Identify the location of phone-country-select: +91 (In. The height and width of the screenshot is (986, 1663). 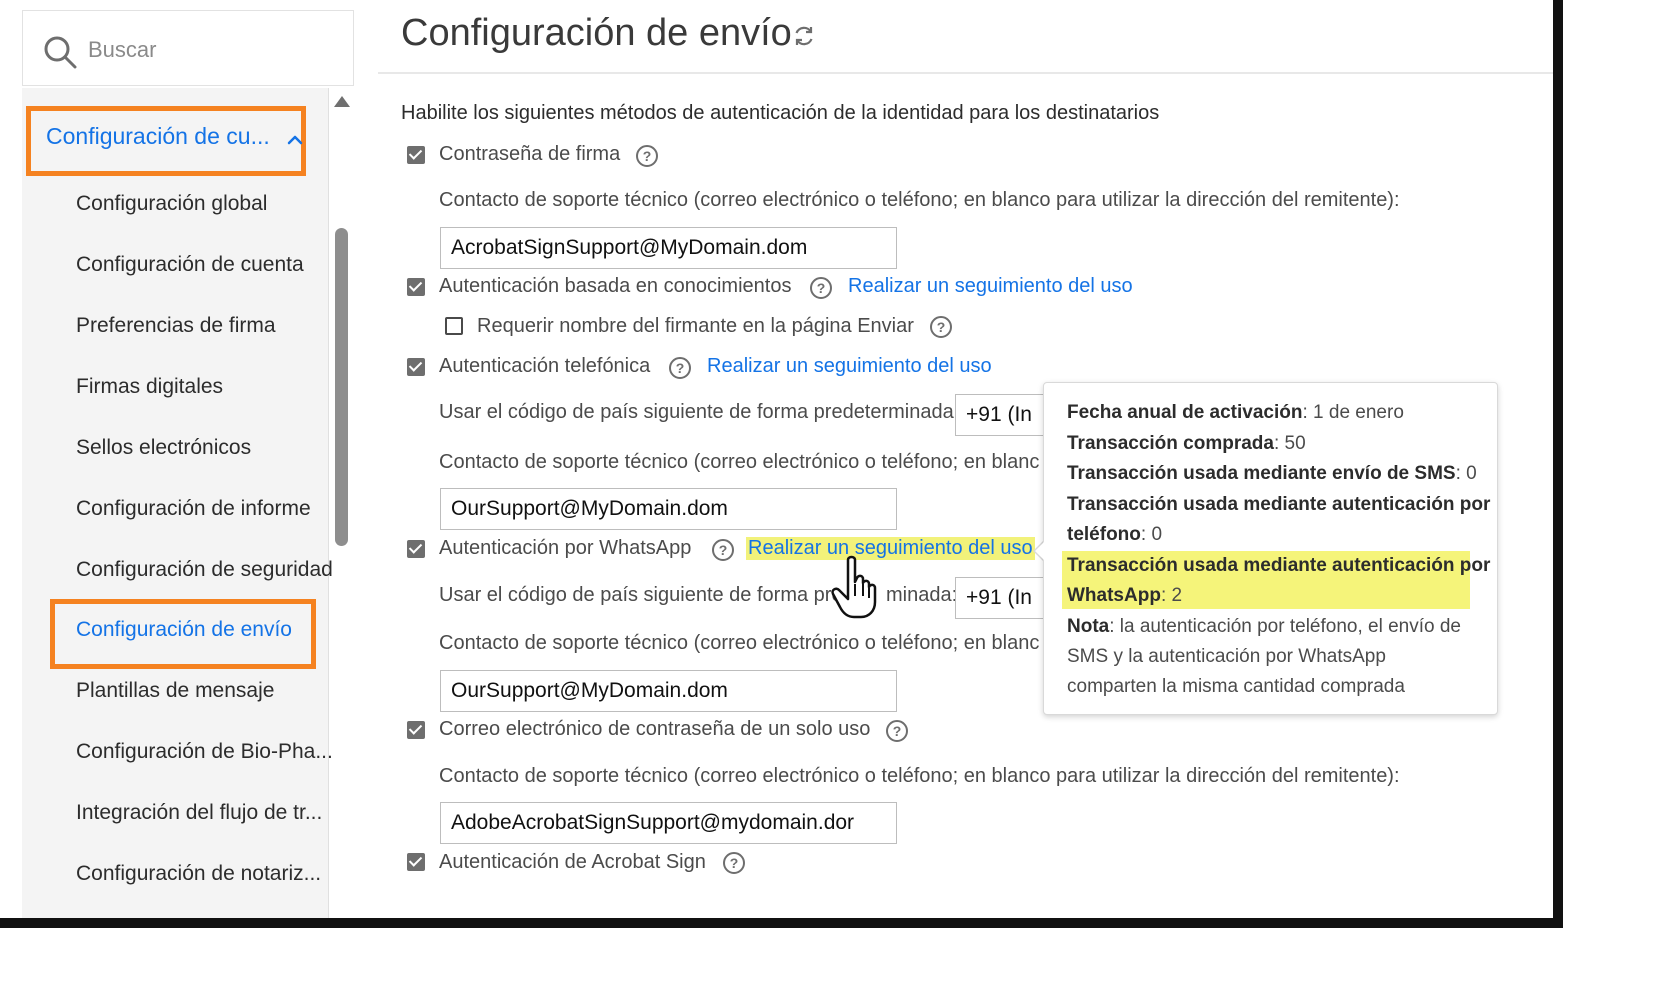
(1005, 415).